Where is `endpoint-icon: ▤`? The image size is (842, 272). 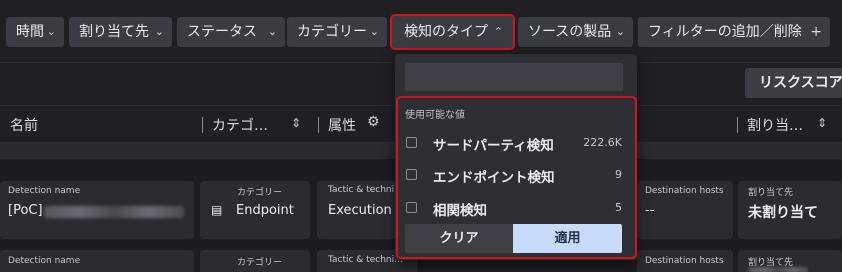
endpoint-icon: ▤ is located at coordinates (217, 210).